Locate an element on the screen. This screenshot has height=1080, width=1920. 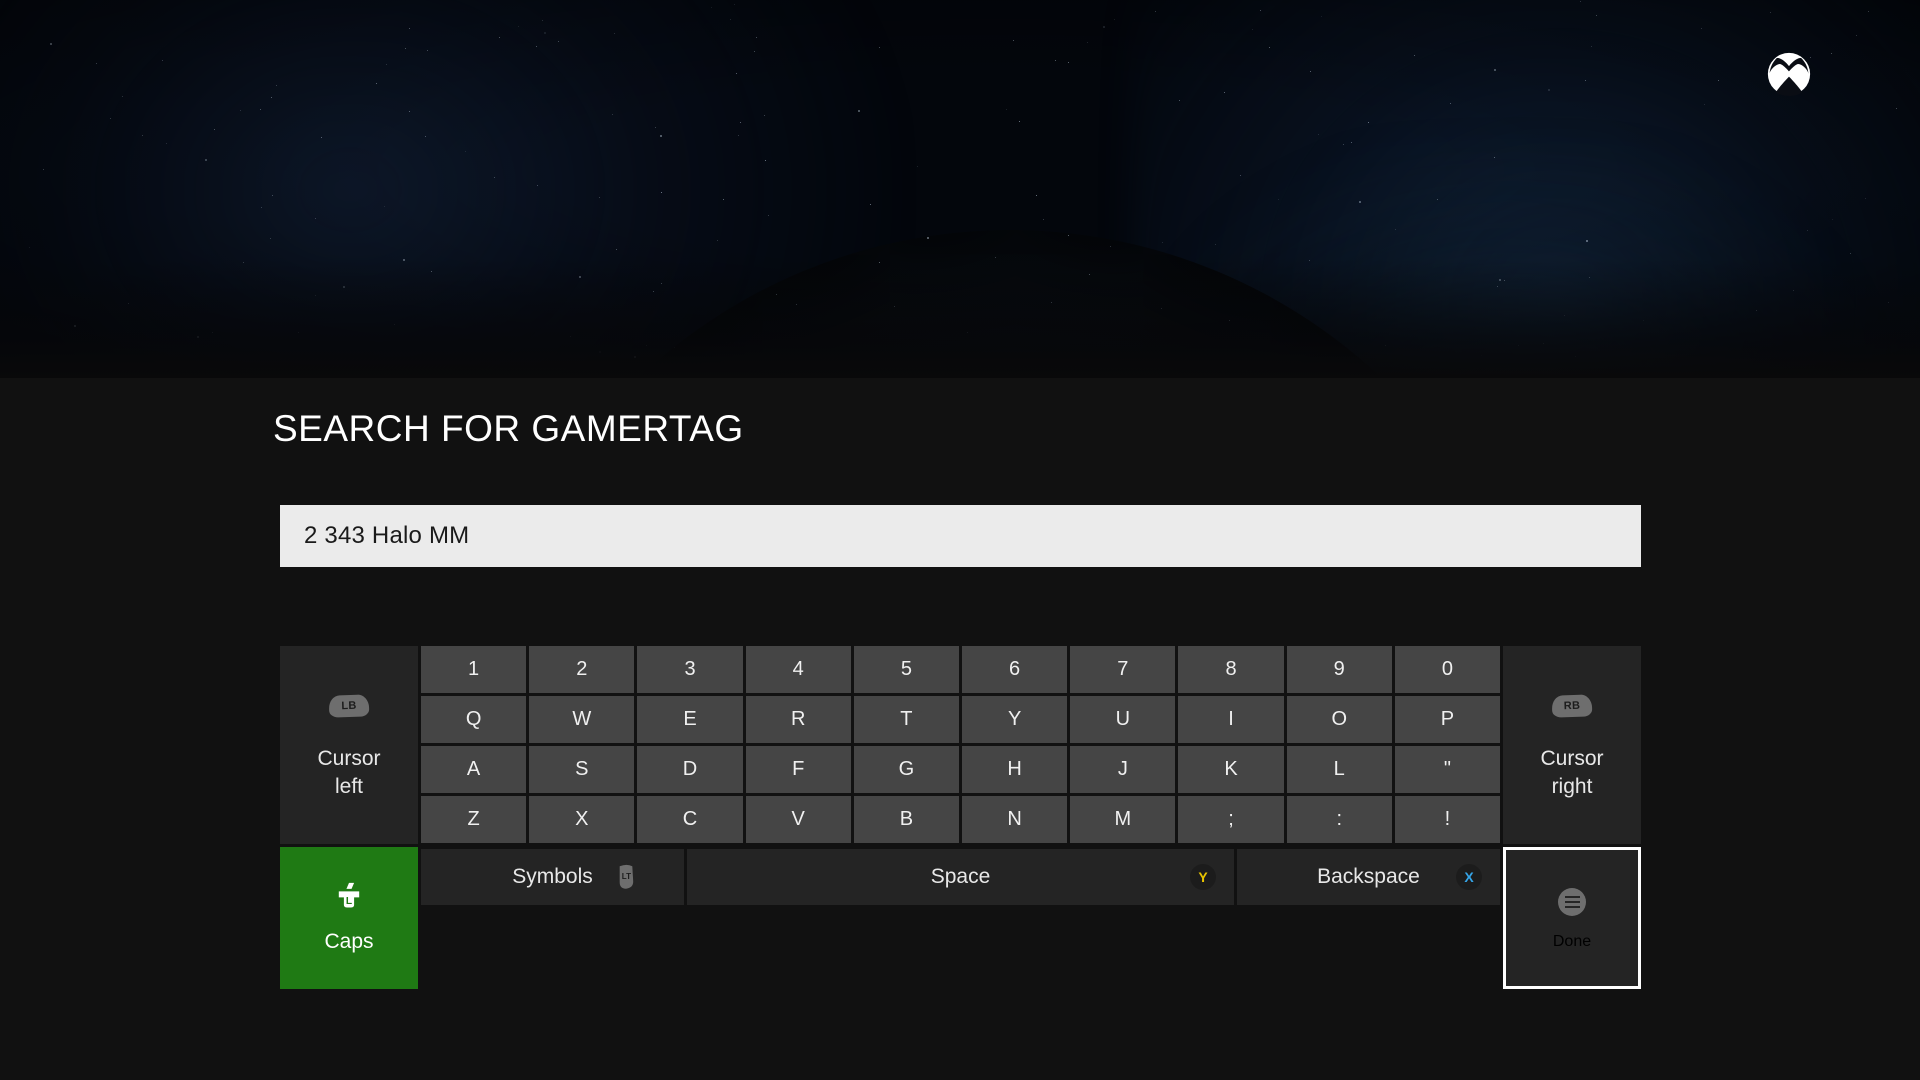
symbols-button: Symbols LT is located at coordinates (552, 877).